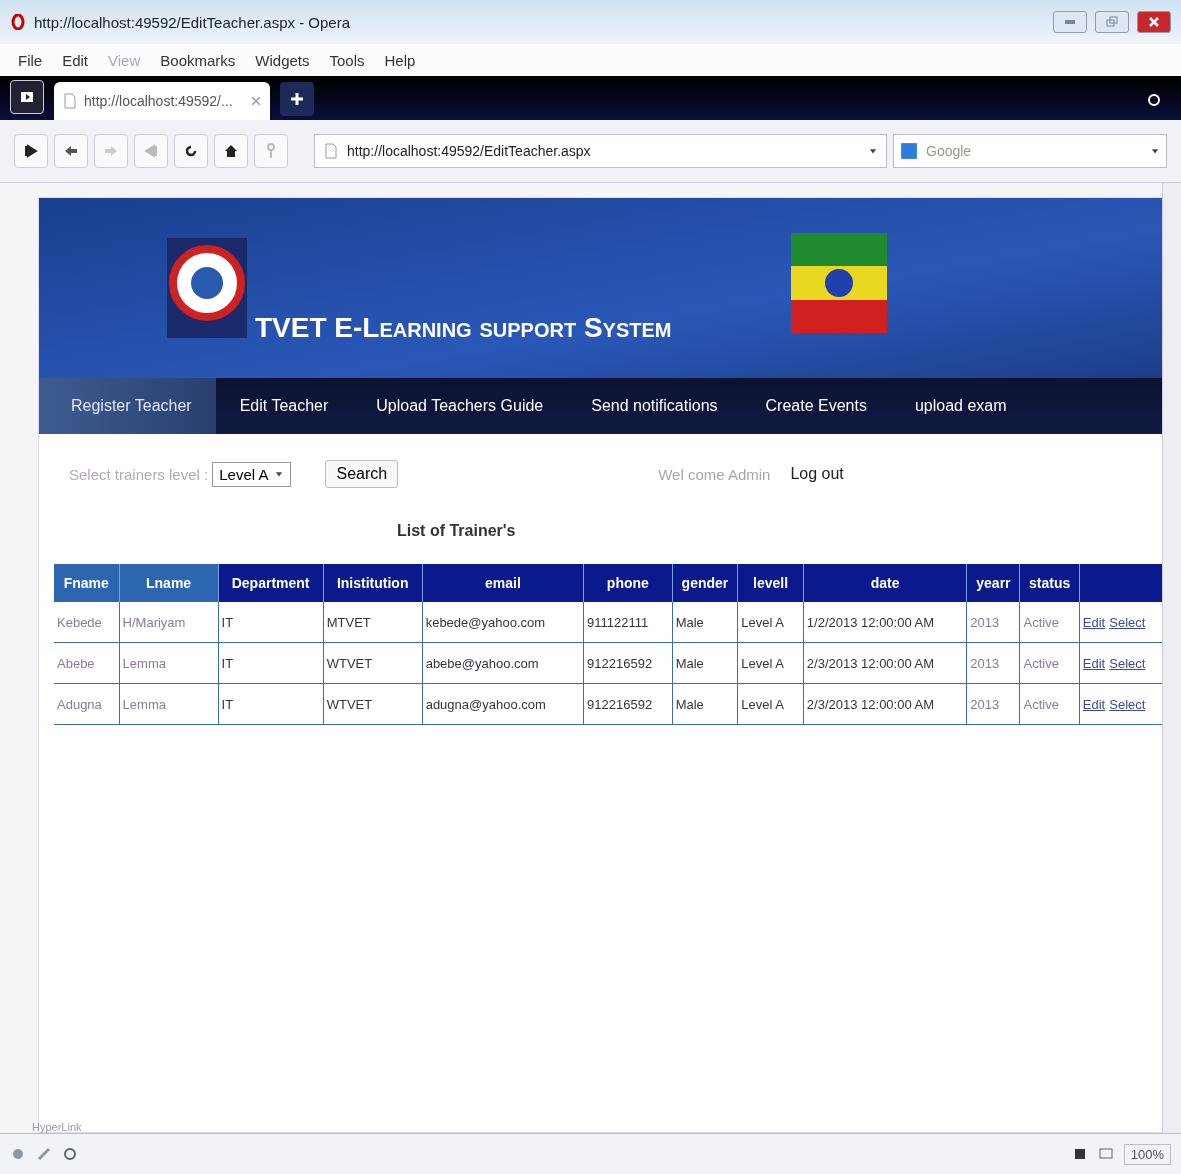  I want to click on home-button, so click(231, 151).